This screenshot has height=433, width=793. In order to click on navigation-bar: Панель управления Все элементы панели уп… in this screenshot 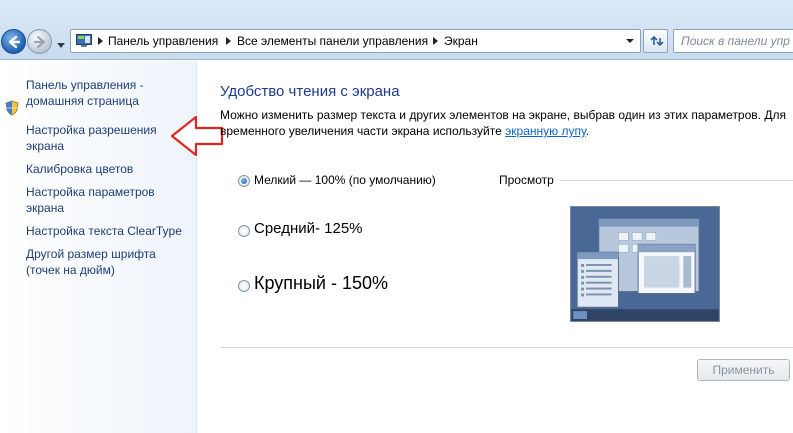, I will do `click(396, 30)`.